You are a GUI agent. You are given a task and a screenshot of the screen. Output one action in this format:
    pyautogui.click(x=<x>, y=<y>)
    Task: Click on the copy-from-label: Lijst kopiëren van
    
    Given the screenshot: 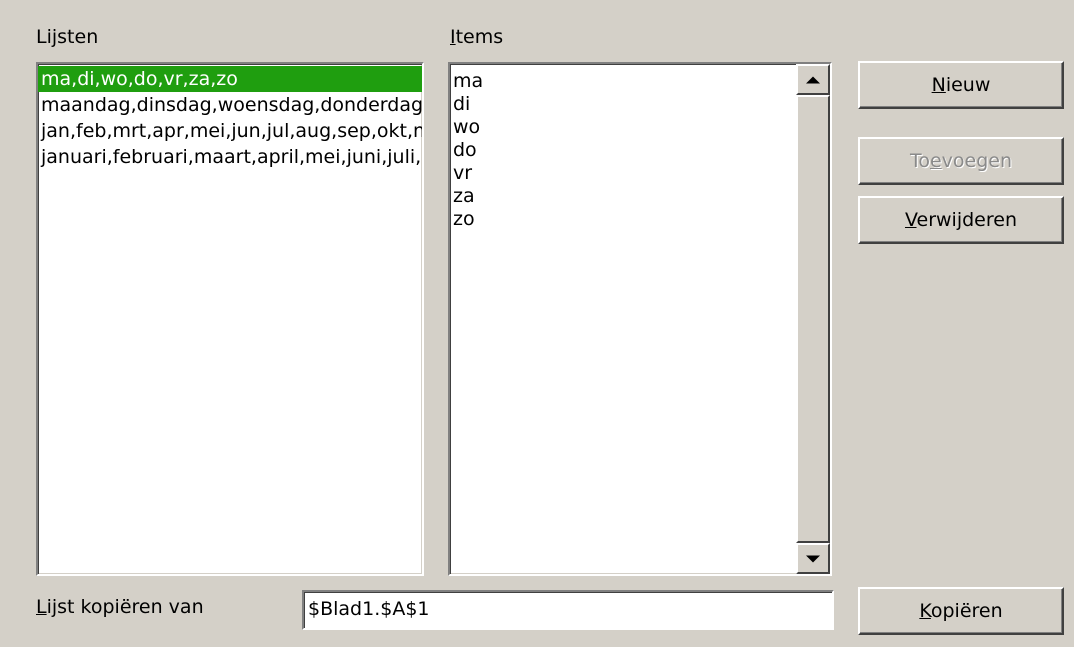 What is the action you would take?
    pyautogui.click(x=120, y=607)
    